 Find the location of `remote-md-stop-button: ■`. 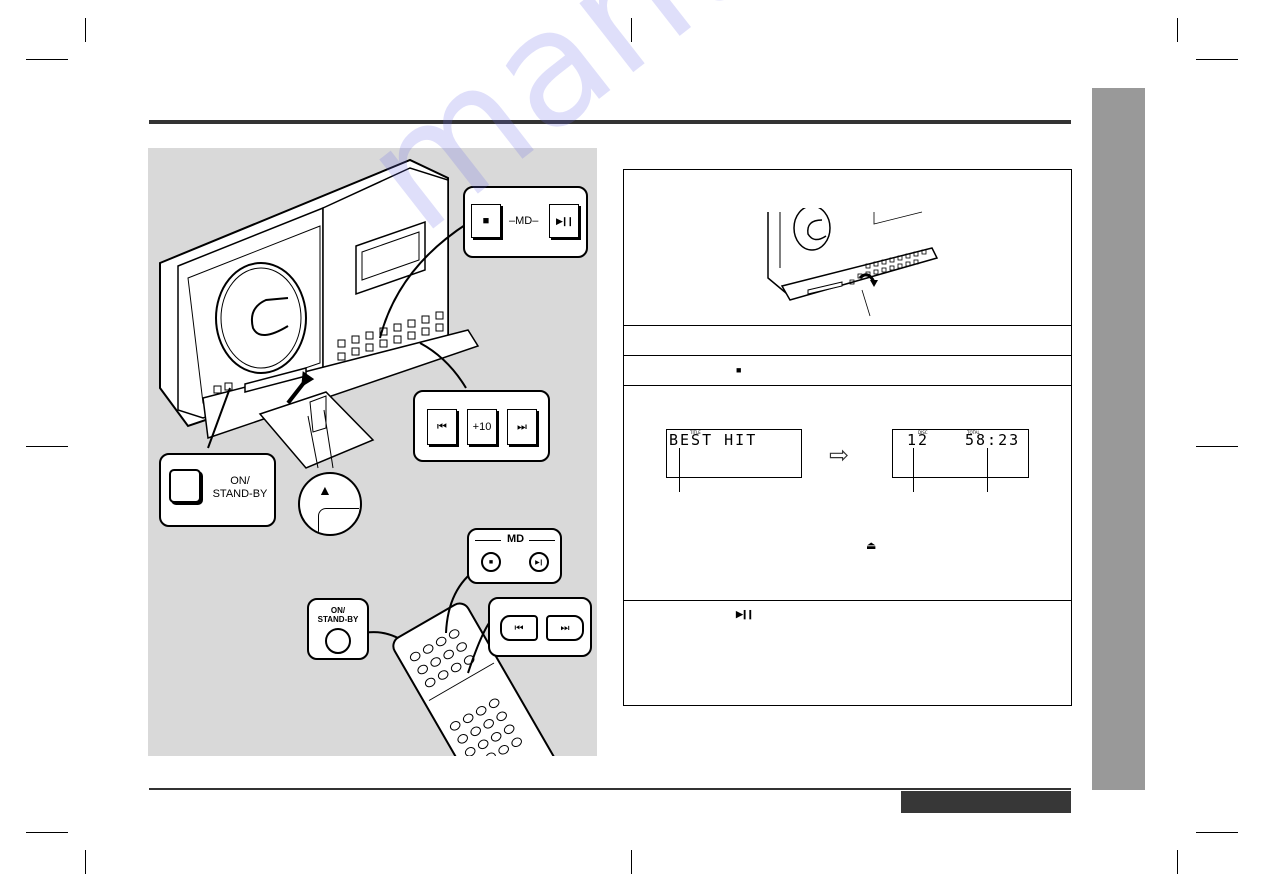

remote-md-stop-button: ■ is located at coordinates (491, 562).